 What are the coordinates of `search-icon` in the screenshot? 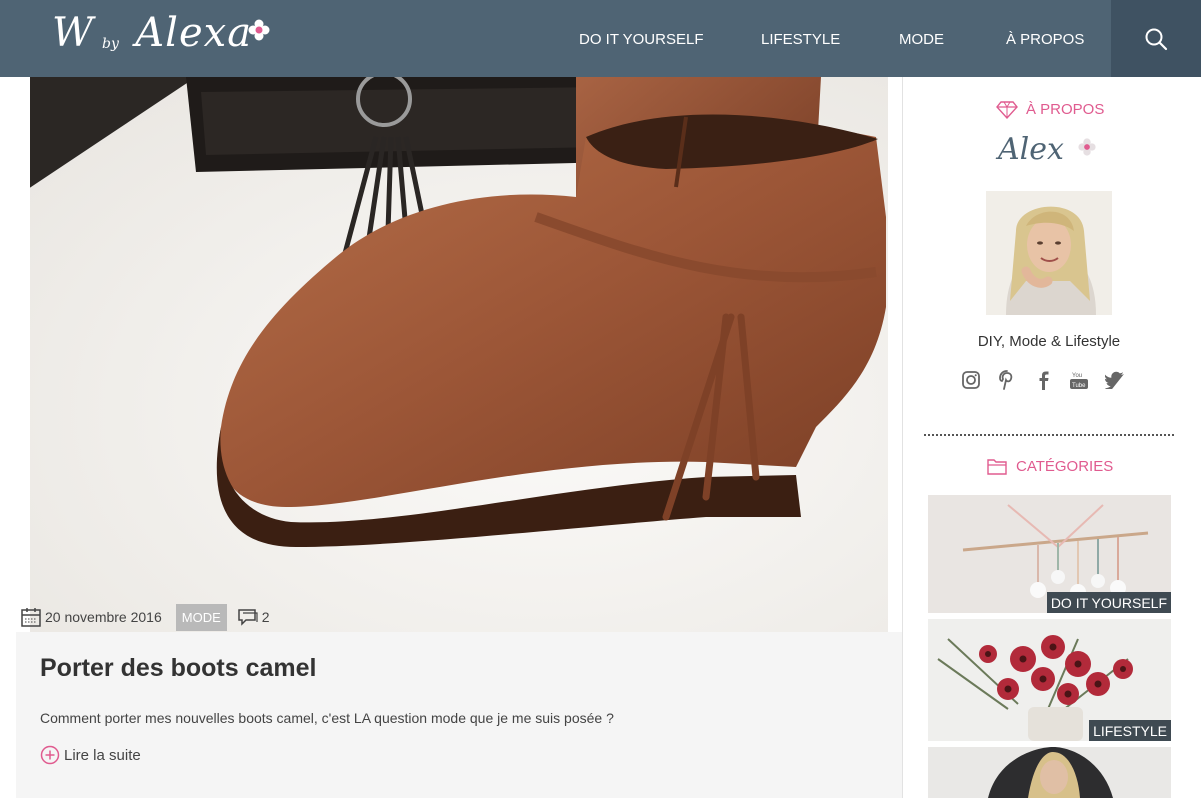 It's located at (1156, 39).